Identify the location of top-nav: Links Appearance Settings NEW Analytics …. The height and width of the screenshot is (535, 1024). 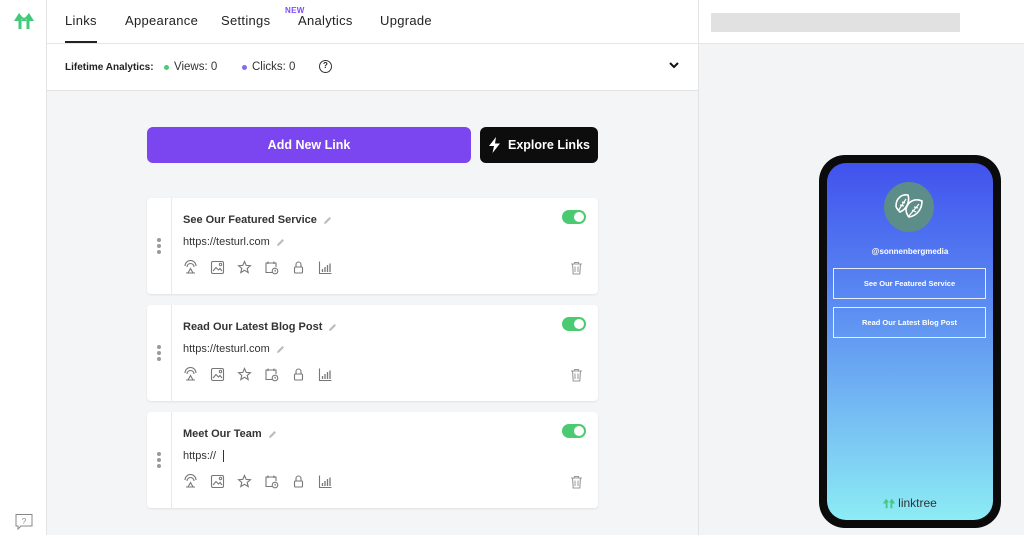
(372, 22).